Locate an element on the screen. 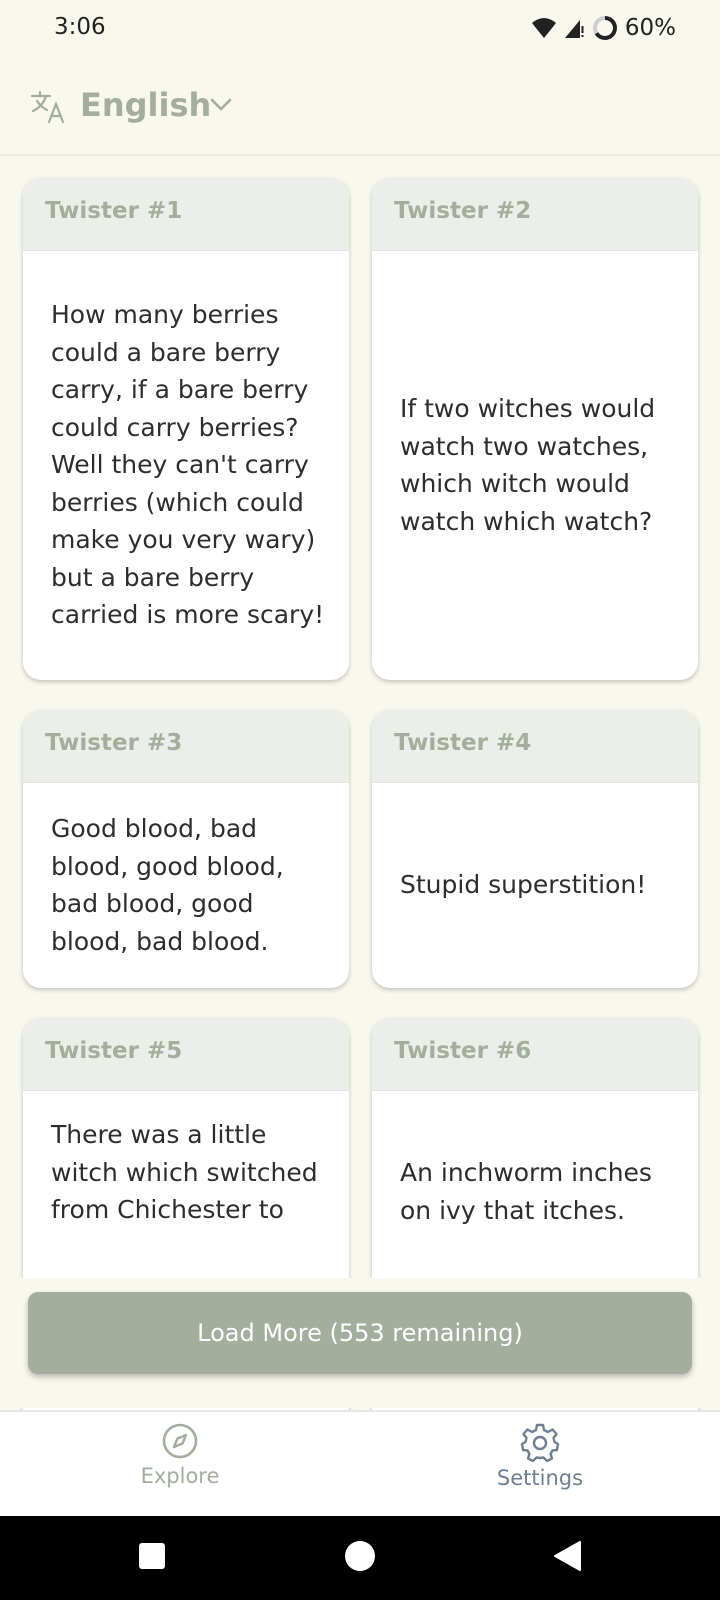 The height and width of the screenshot is (1600, 720). card-title: Twister #5 is located at coordinates (114, 1051).